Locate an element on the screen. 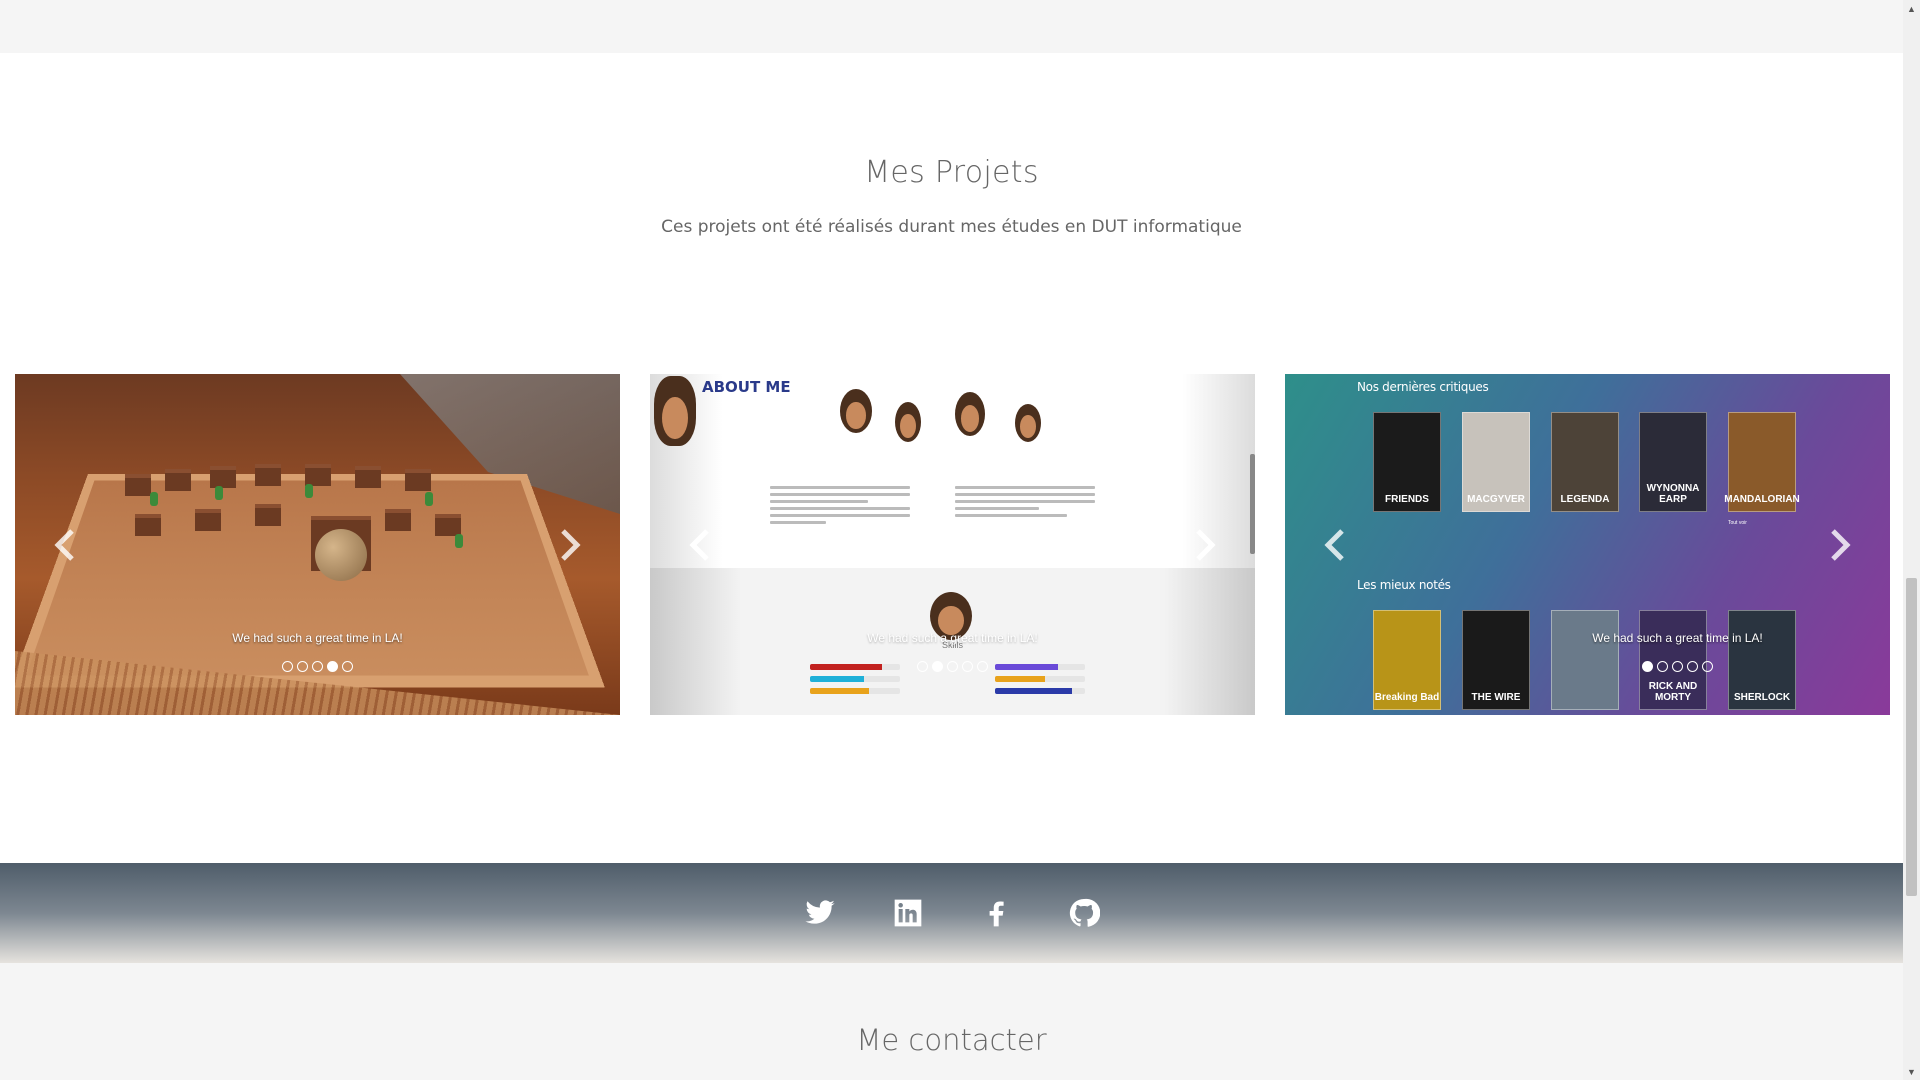  poster is located at coordinates (1585, 660).